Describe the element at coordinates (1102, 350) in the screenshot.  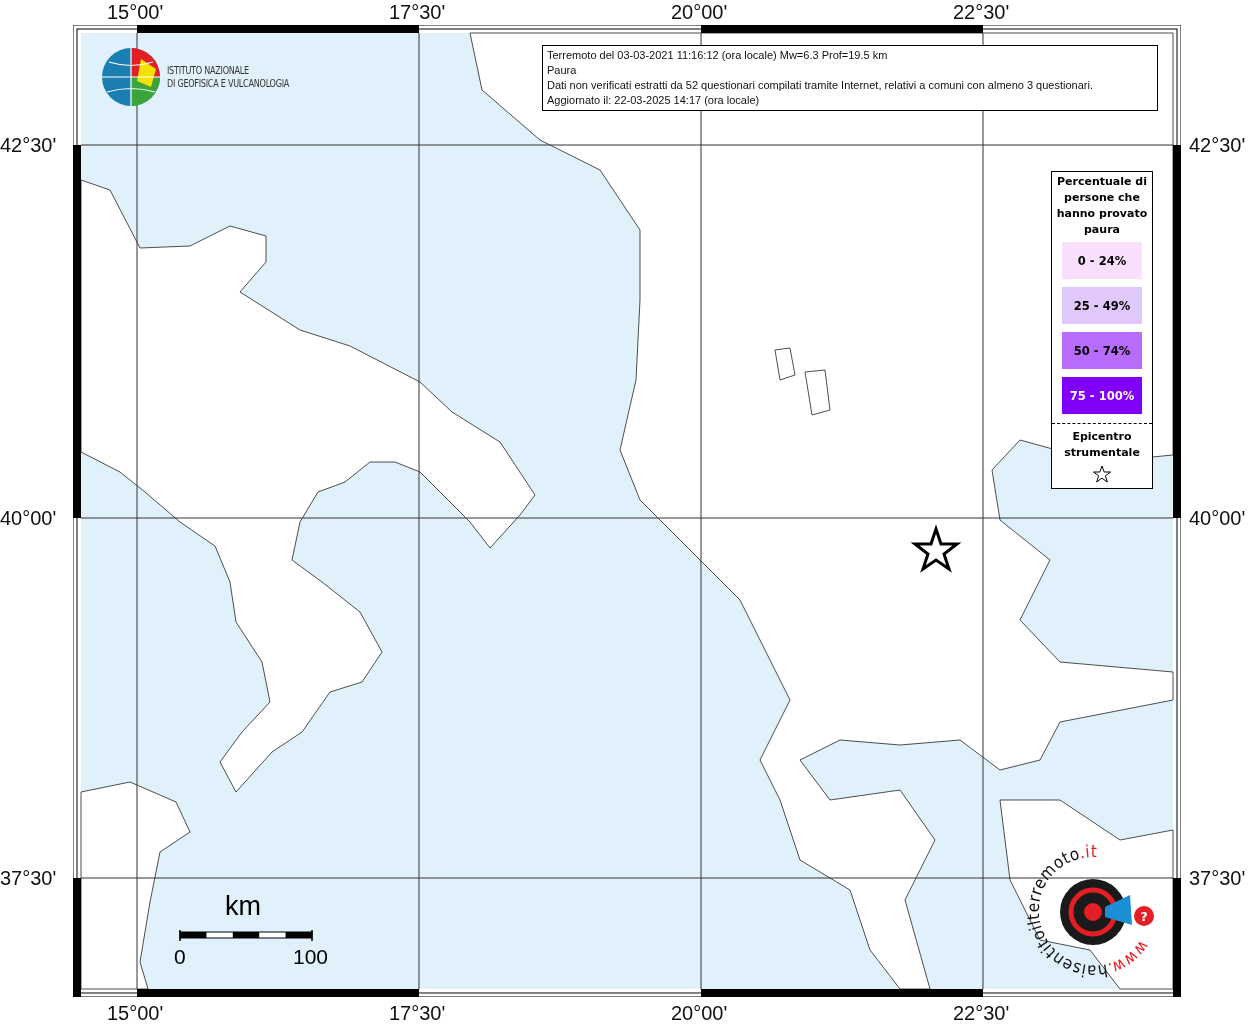
I see `legend-swatch: 50 - 74%` at that location.